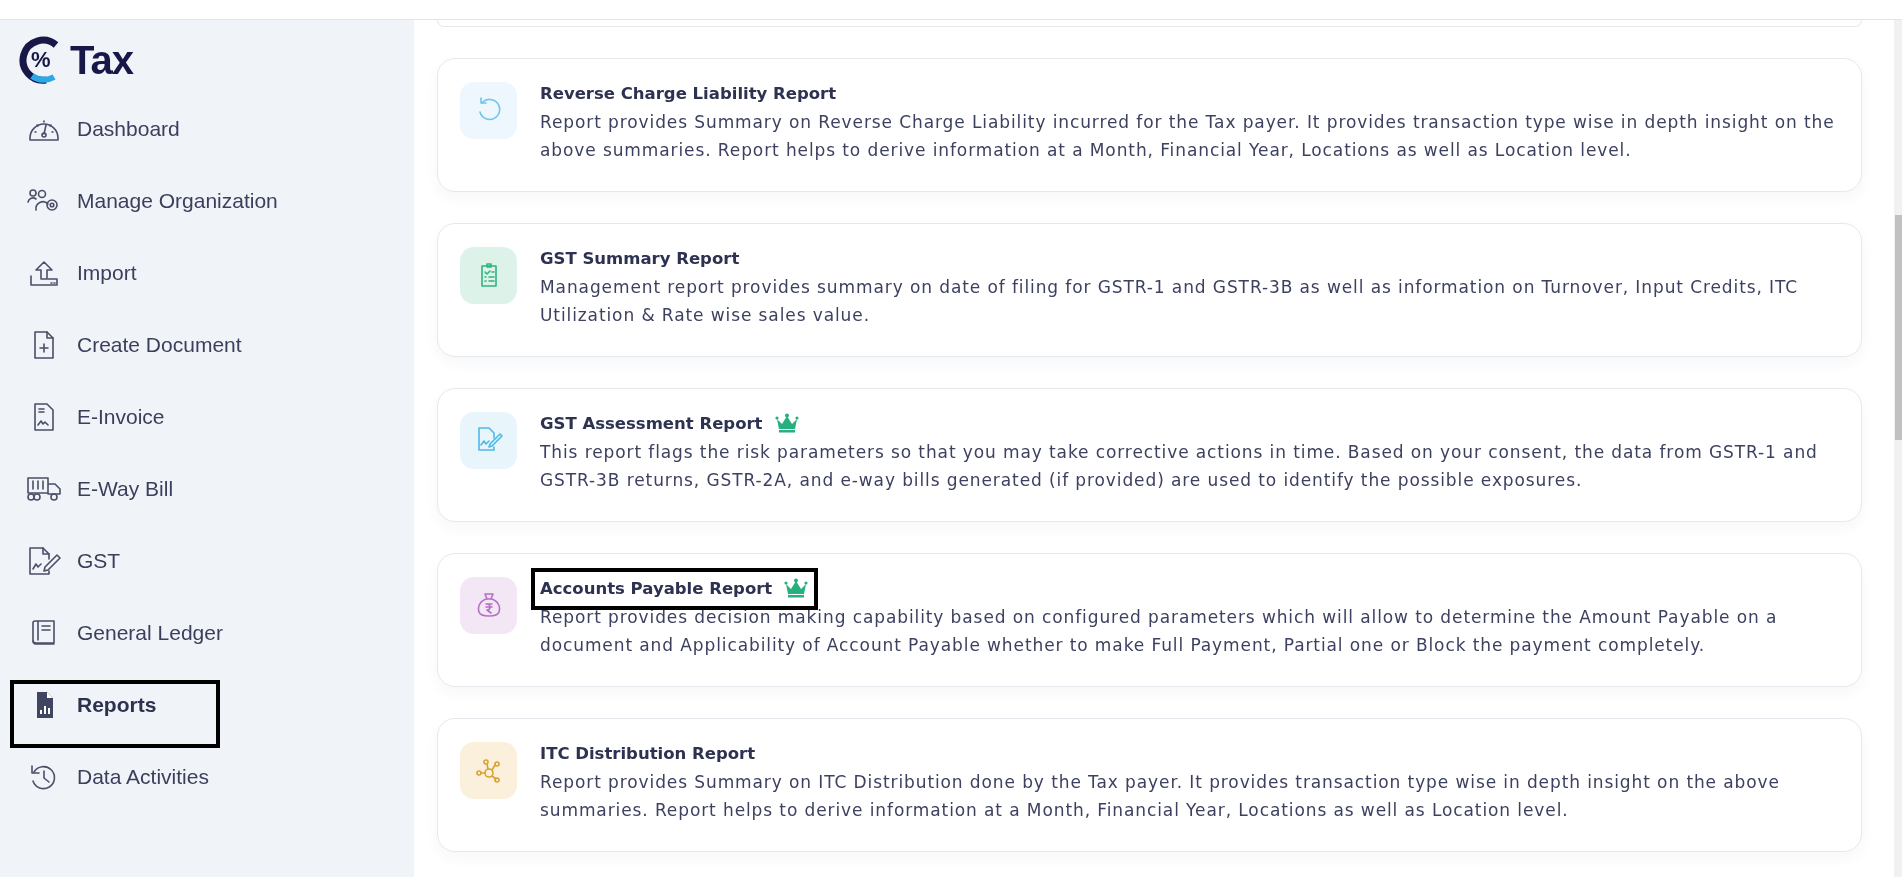 Image resolution: width=1902 pixels, height=877 pixels. I want to click on sidebar-item: Import, so click(190, 273).